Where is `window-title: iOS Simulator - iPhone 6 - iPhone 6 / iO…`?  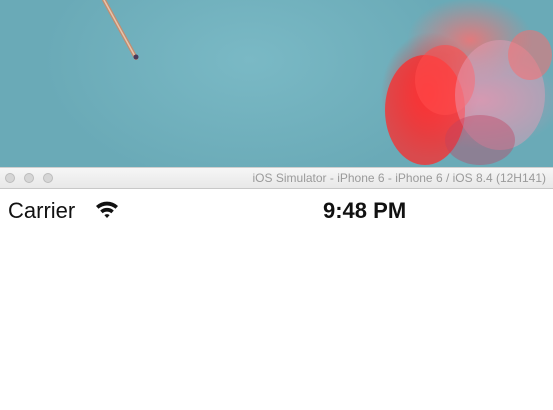
window-title: iOS Simulator - iPhone 6 - iPhone 6 / iO… is located at coordinates (399, 178).